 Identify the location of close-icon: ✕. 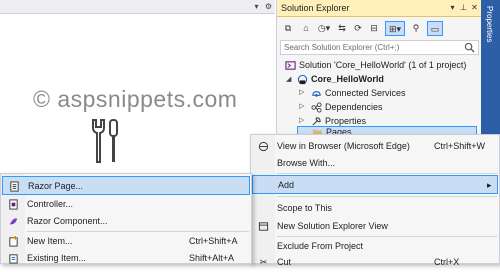
(474, 7).